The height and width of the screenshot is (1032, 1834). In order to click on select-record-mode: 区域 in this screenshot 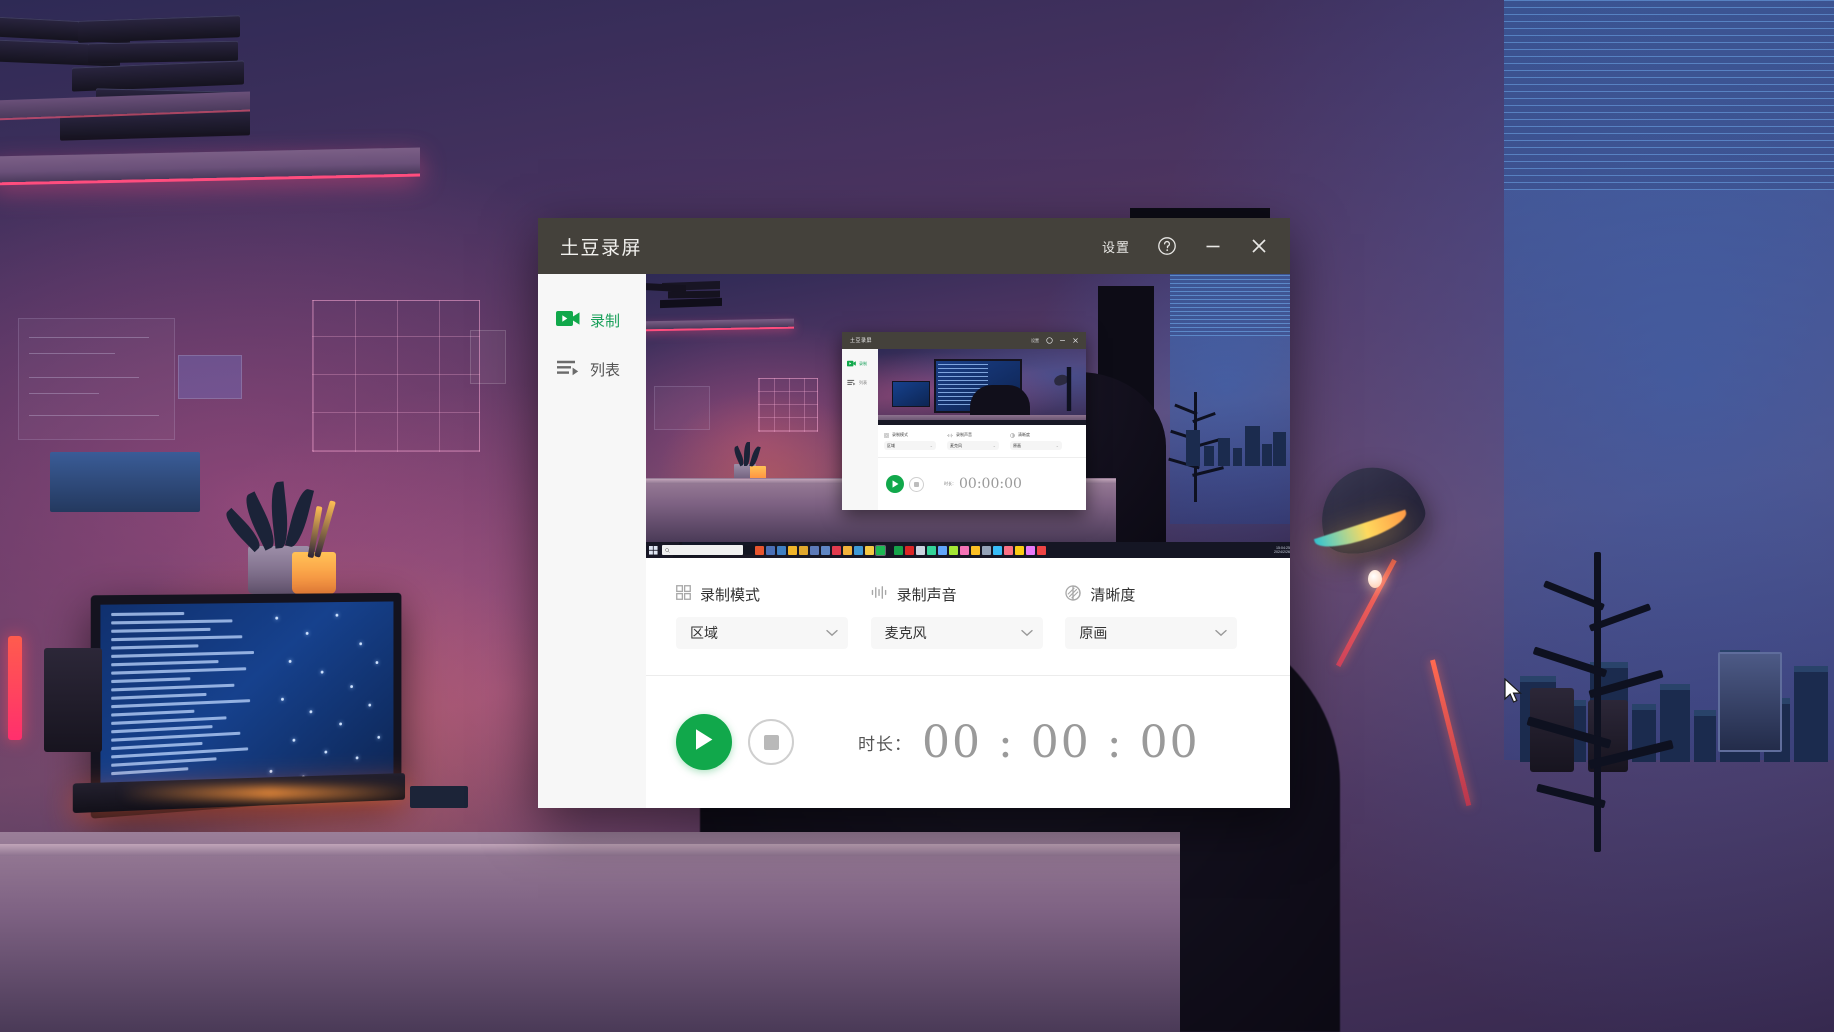, I will do `click(762, 633)`.